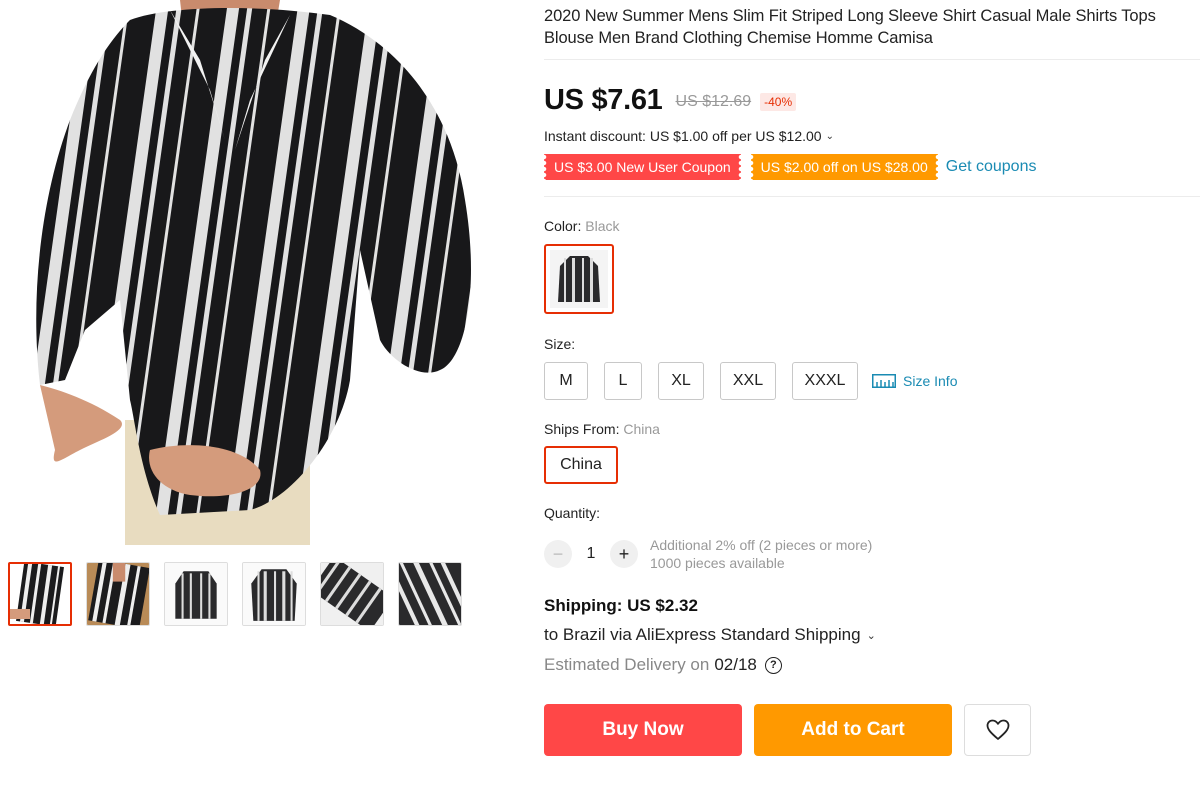 The height and width of the screenshot is (790, 1200). I want to click on quantity-label: Quantity:, so click(572, 513).